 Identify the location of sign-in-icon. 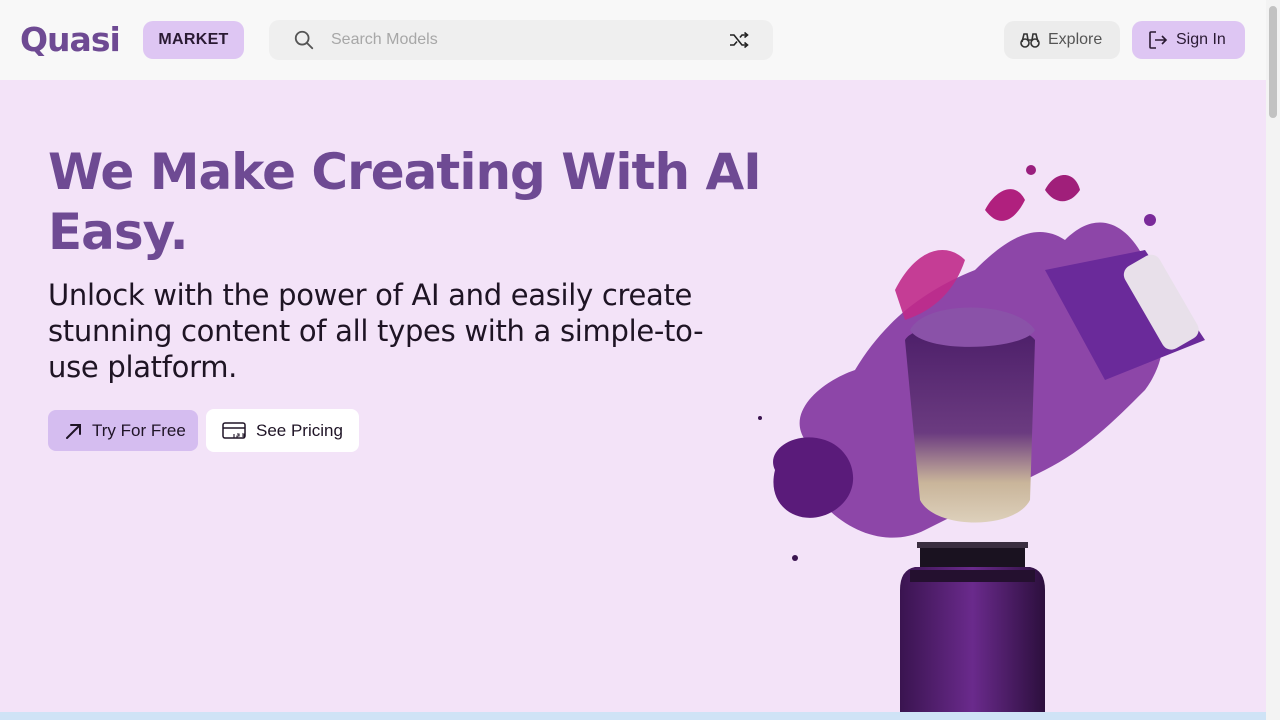
(1158, 40).